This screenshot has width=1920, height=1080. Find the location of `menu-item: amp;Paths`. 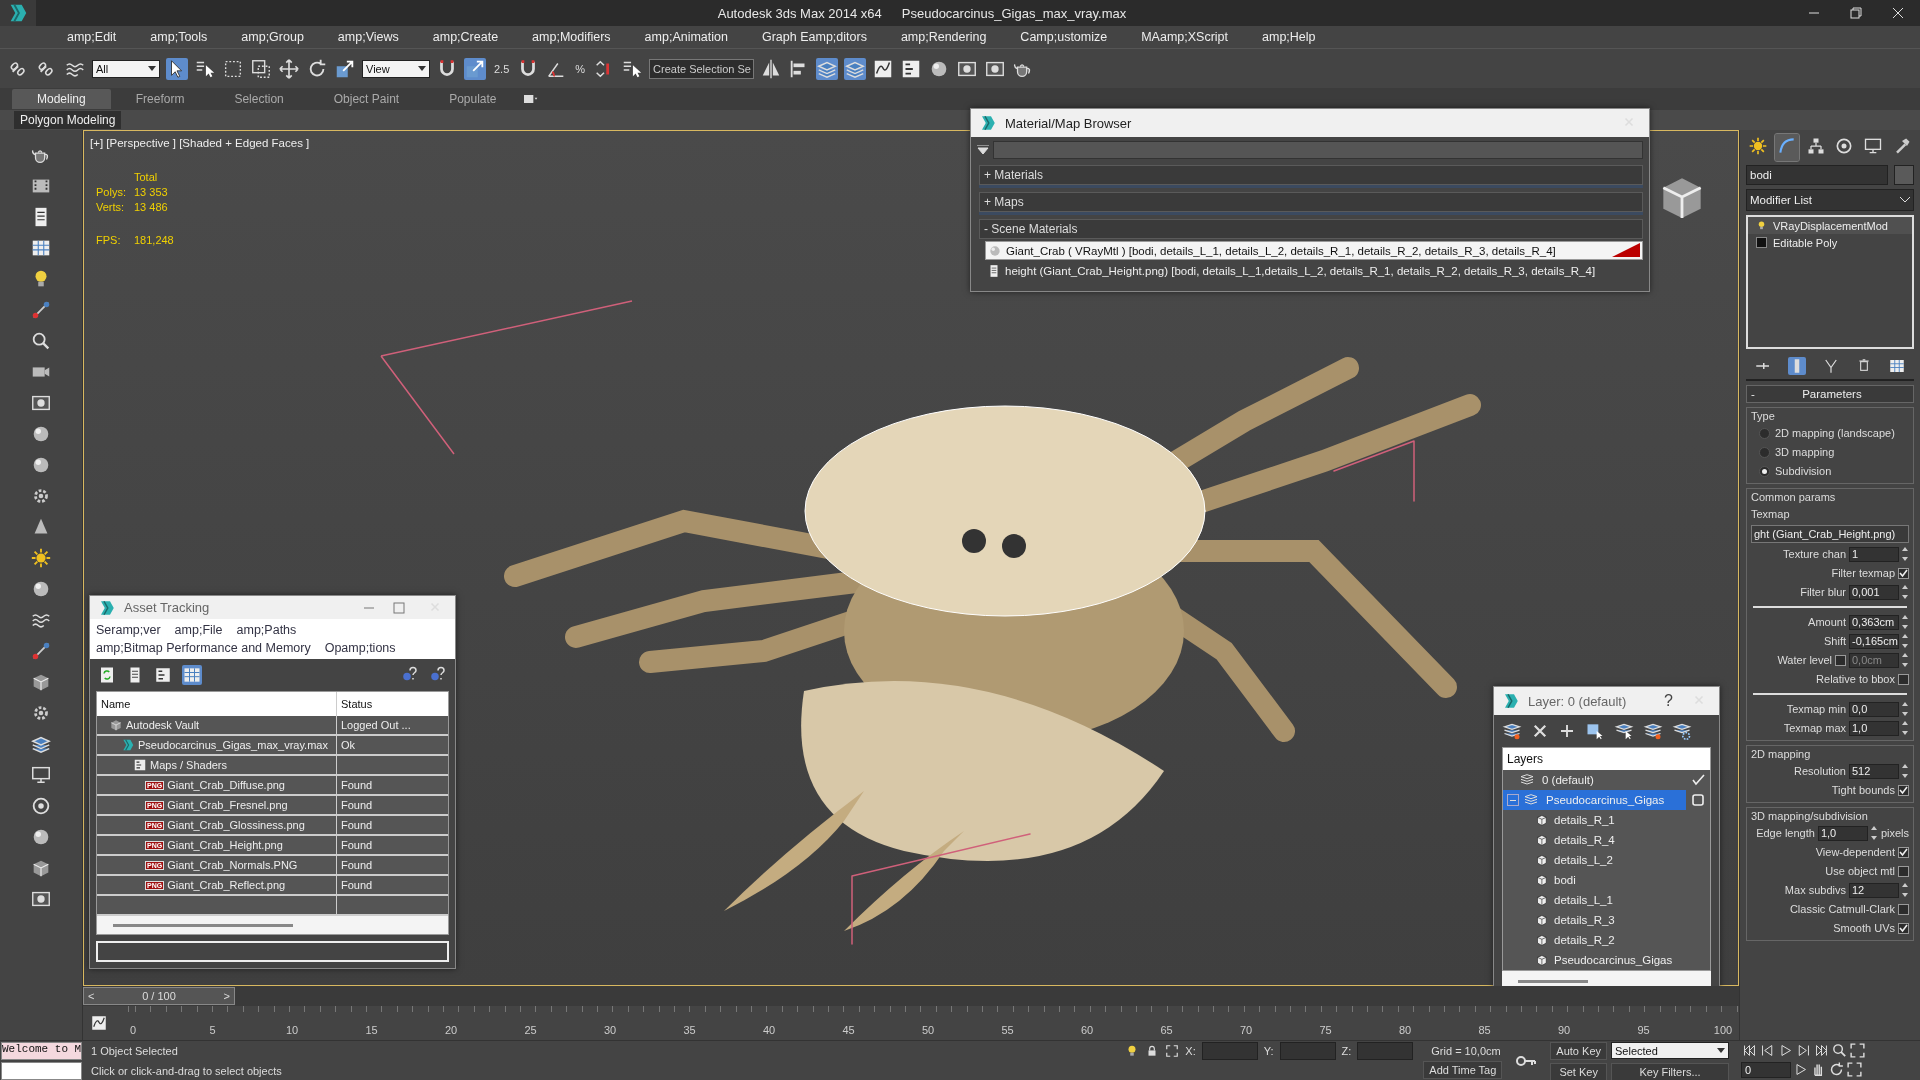

menu-item: amp;Paths is located at coordinates (266, 630).